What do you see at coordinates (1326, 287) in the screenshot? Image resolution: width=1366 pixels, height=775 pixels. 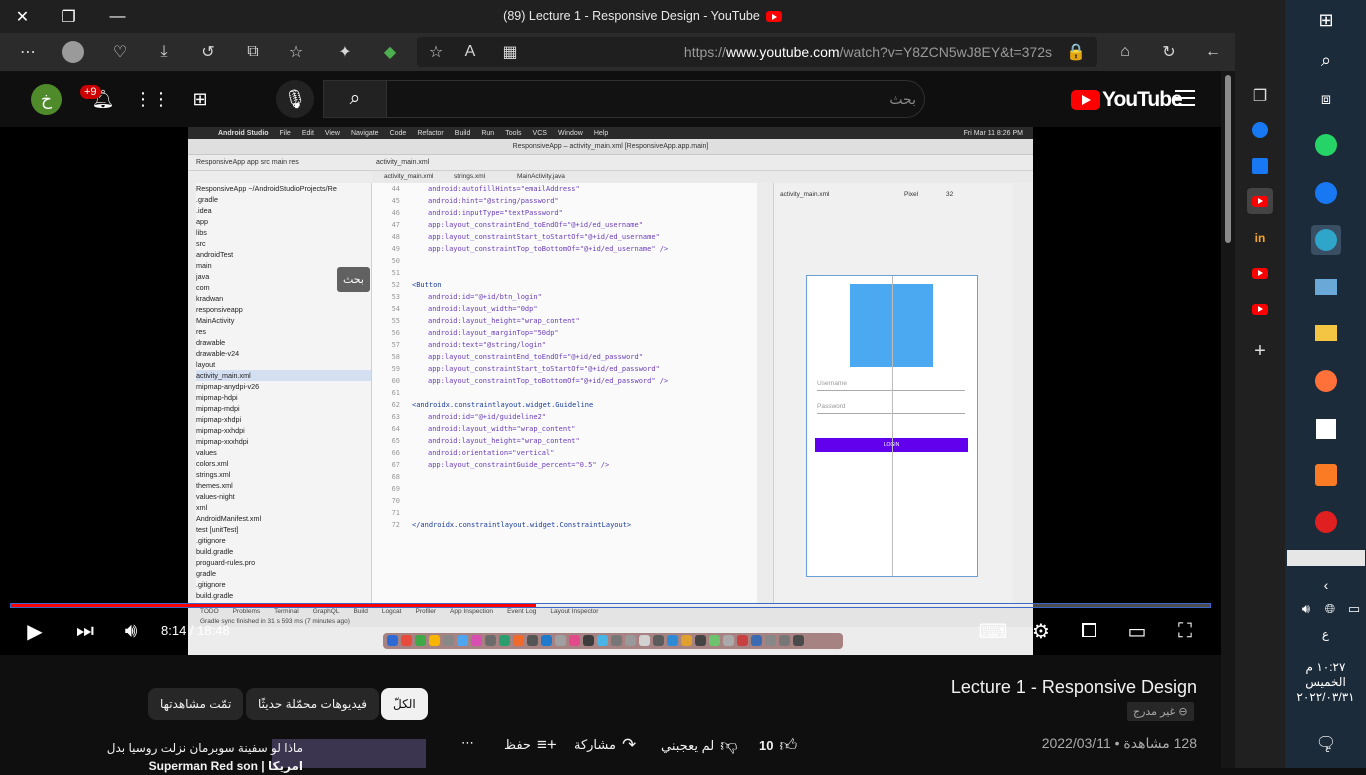 I see `remote-desktop-icon` at bounding box center [1326, 287].